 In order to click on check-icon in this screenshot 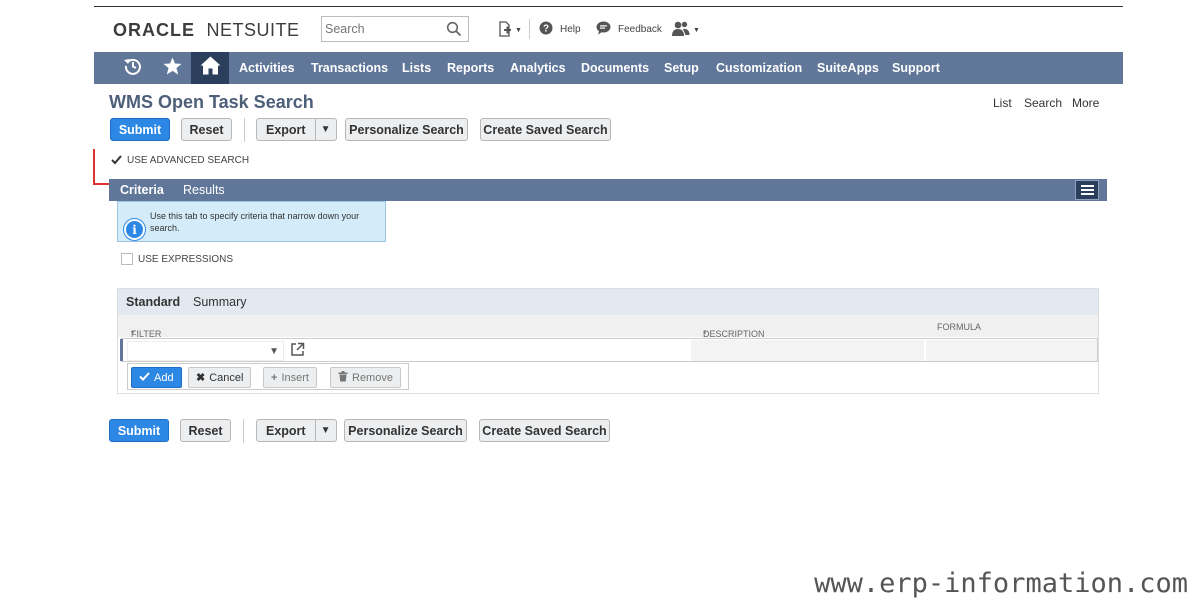, I will do `click(144, 377)`.